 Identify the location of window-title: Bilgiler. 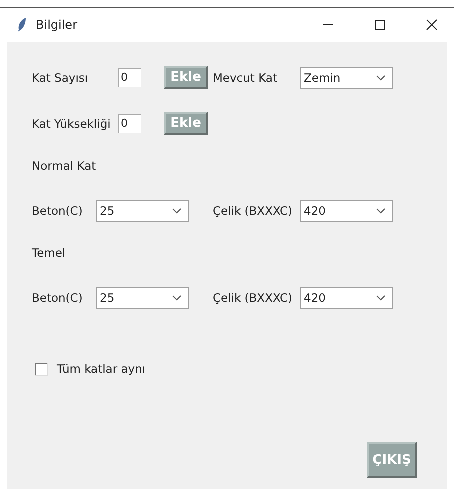
(57, 25).